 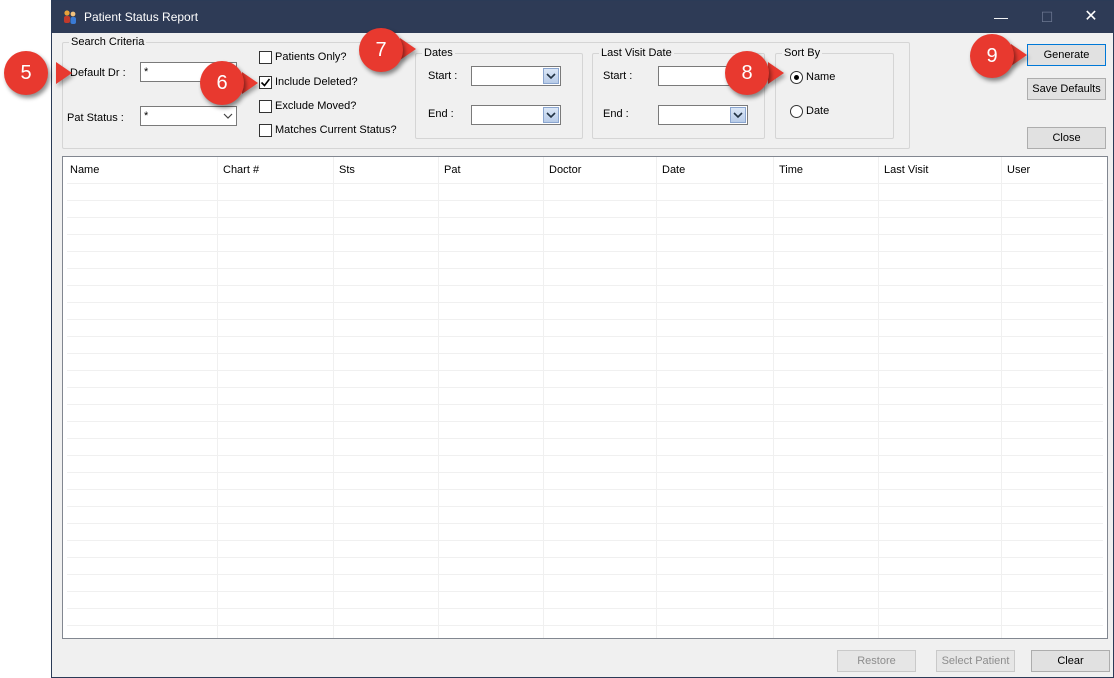 What do you see at coordinates (452, 170) in the screenshot?
I see `column-header-pat: Pat` at bounding box center [452, 170].